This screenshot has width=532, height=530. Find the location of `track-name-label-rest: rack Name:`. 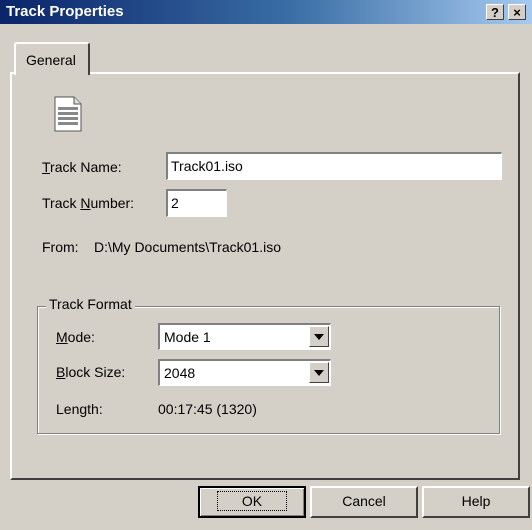

track-name-label-rest: rack Name: is located at coordinates (86, 167).